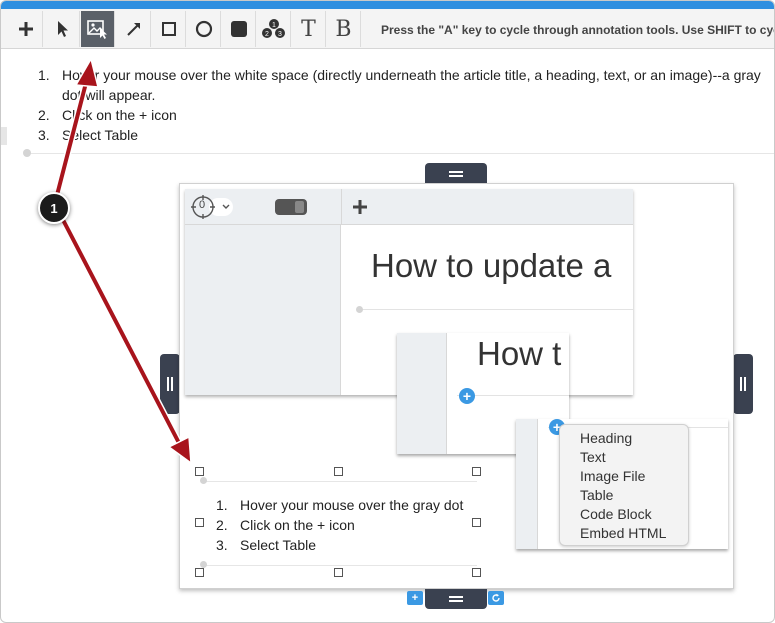 The width and height of the screenshot is (775, 623). Describe the element at coordinates (202, 205) in the screenshot. I see `gear-counter: 0` at that location.